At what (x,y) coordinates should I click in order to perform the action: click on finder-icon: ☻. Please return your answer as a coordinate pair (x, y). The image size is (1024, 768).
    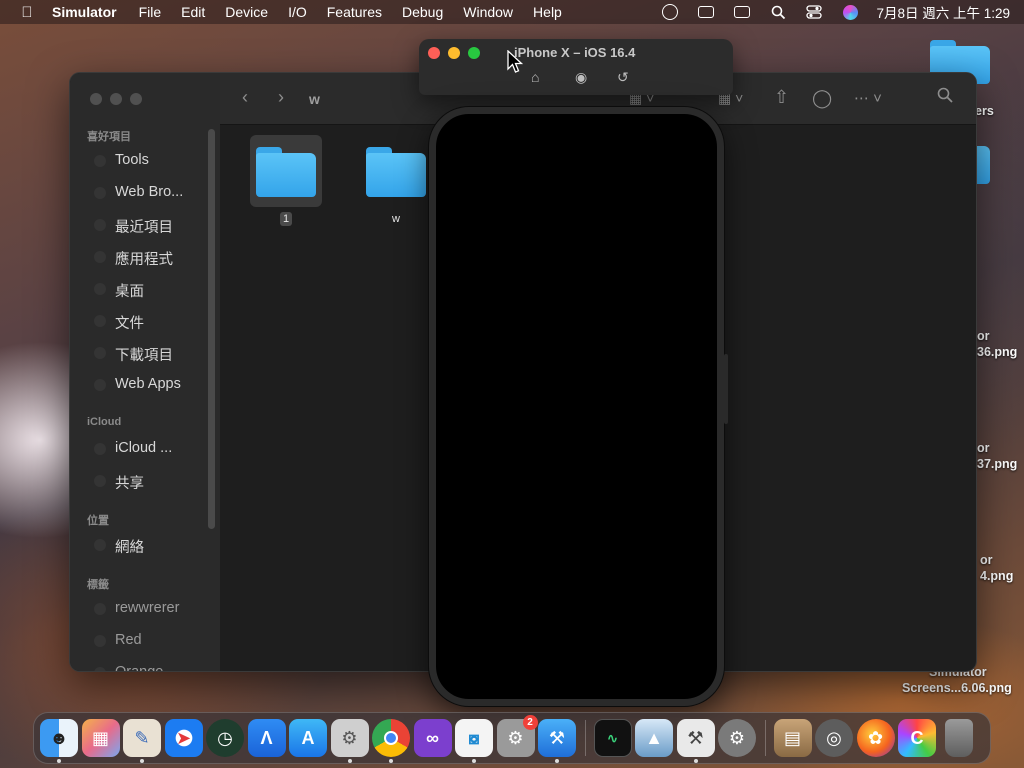
    Looking at the image, I should click on (59, 741).